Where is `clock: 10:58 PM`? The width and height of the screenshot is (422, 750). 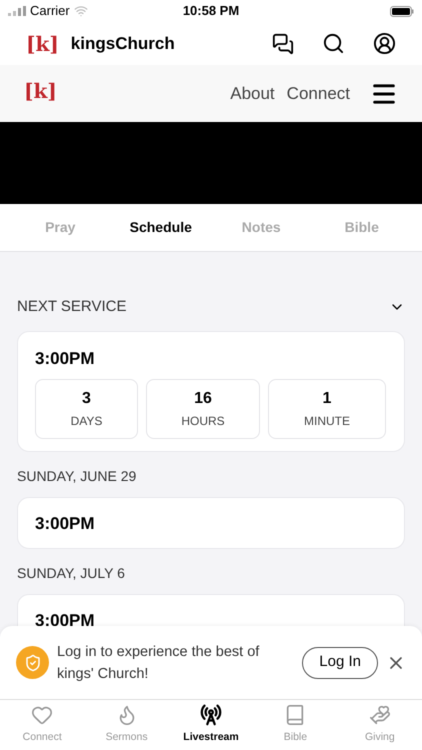 clock: 10:58 PM is located at coordinates (211, 11).